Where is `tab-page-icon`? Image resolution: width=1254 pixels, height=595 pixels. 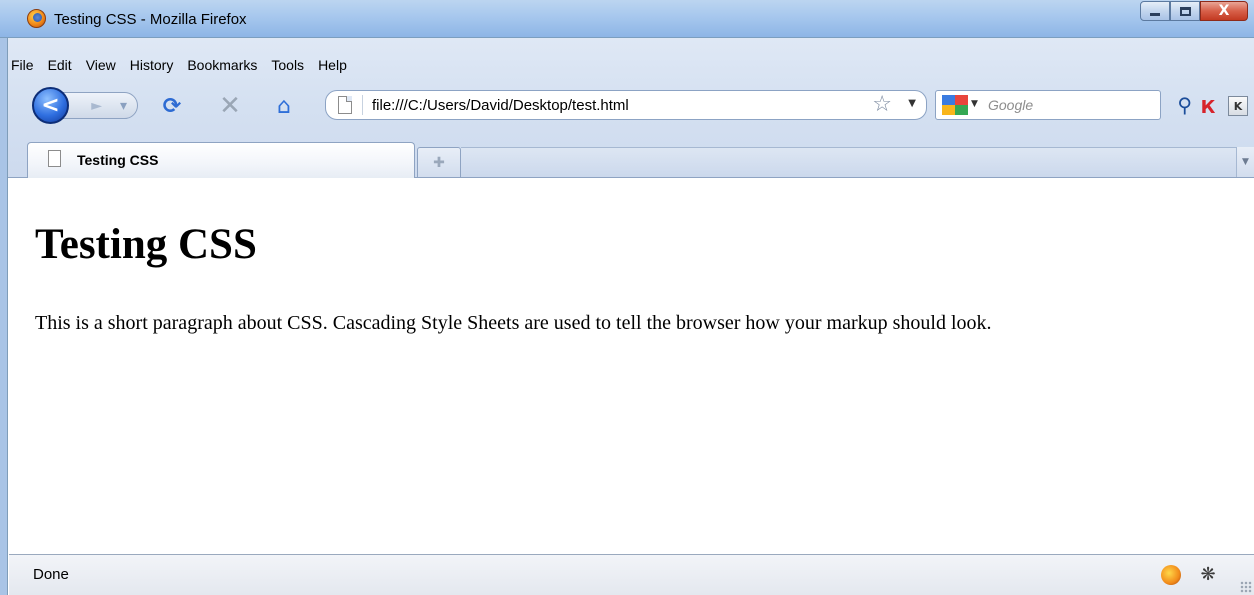 tab-page-icon is located at coordinates (54, 158).